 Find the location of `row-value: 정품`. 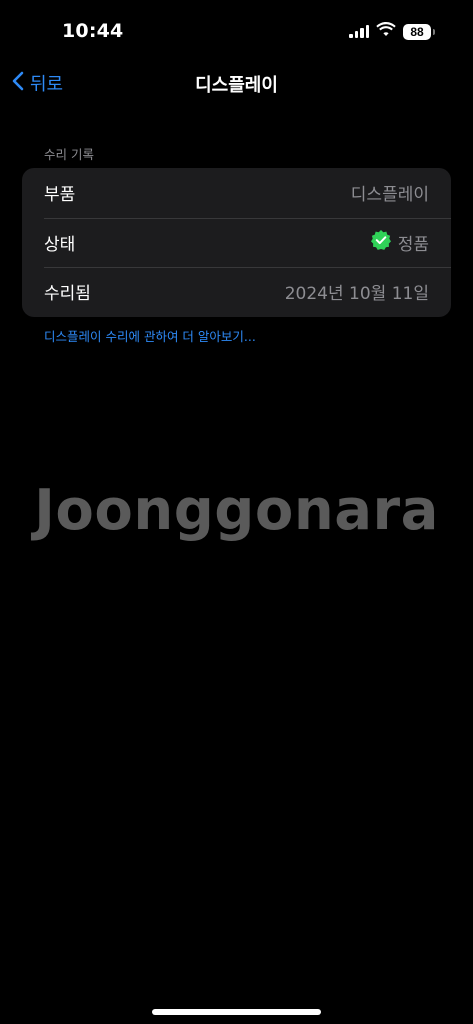

row-value: 정품 is located at coordinates (399, 242).